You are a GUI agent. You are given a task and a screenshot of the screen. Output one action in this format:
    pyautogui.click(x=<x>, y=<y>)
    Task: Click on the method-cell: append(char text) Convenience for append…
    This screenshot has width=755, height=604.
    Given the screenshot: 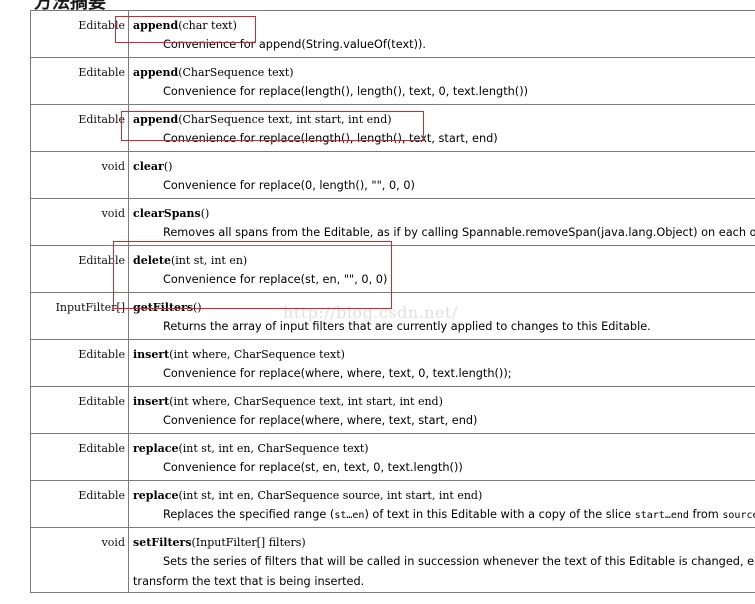 What is the action you would take?
    pyautogui.click(x=441, y=34)
    